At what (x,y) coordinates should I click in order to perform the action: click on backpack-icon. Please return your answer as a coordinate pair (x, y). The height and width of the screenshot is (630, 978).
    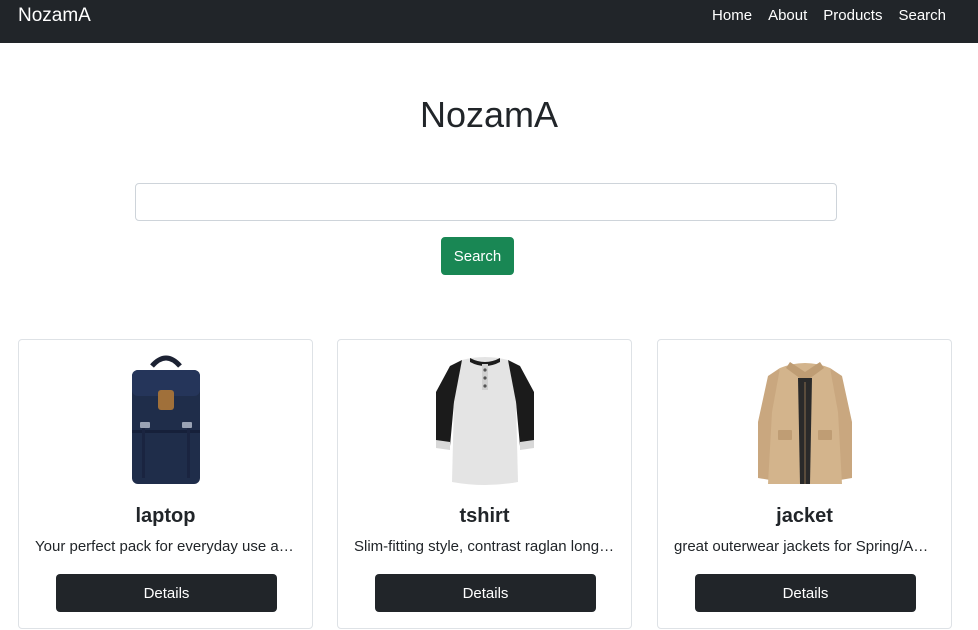
    Looking at the image, I should click on (165, 419).